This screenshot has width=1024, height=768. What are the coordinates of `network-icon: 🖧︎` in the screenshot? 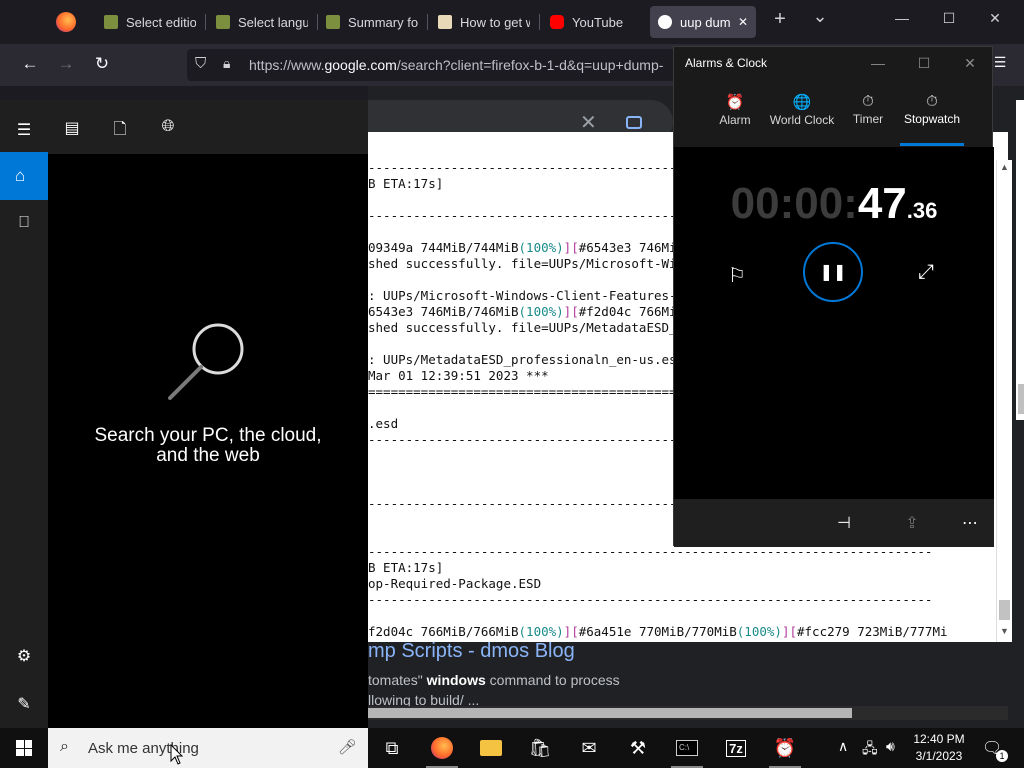 It's located at (870, 750).